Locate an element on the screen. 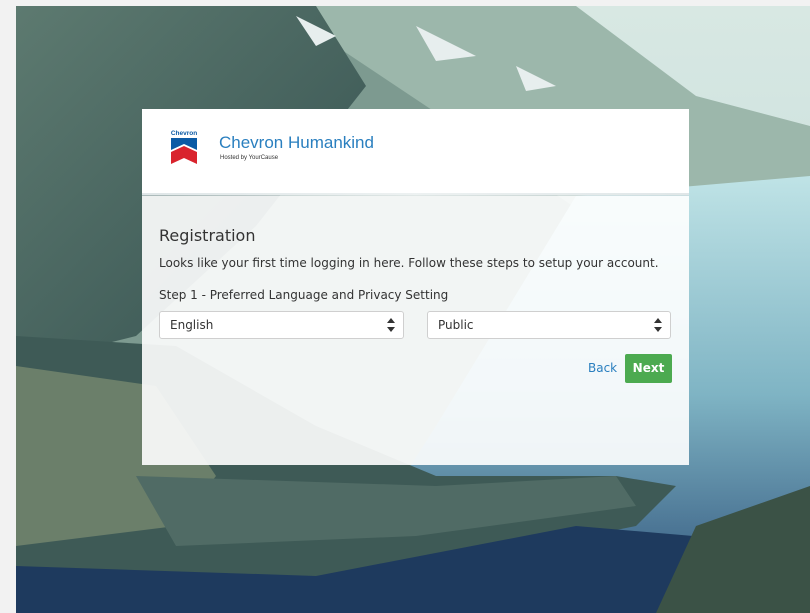  privacy-select: Public is located at coordinates (549, 325).